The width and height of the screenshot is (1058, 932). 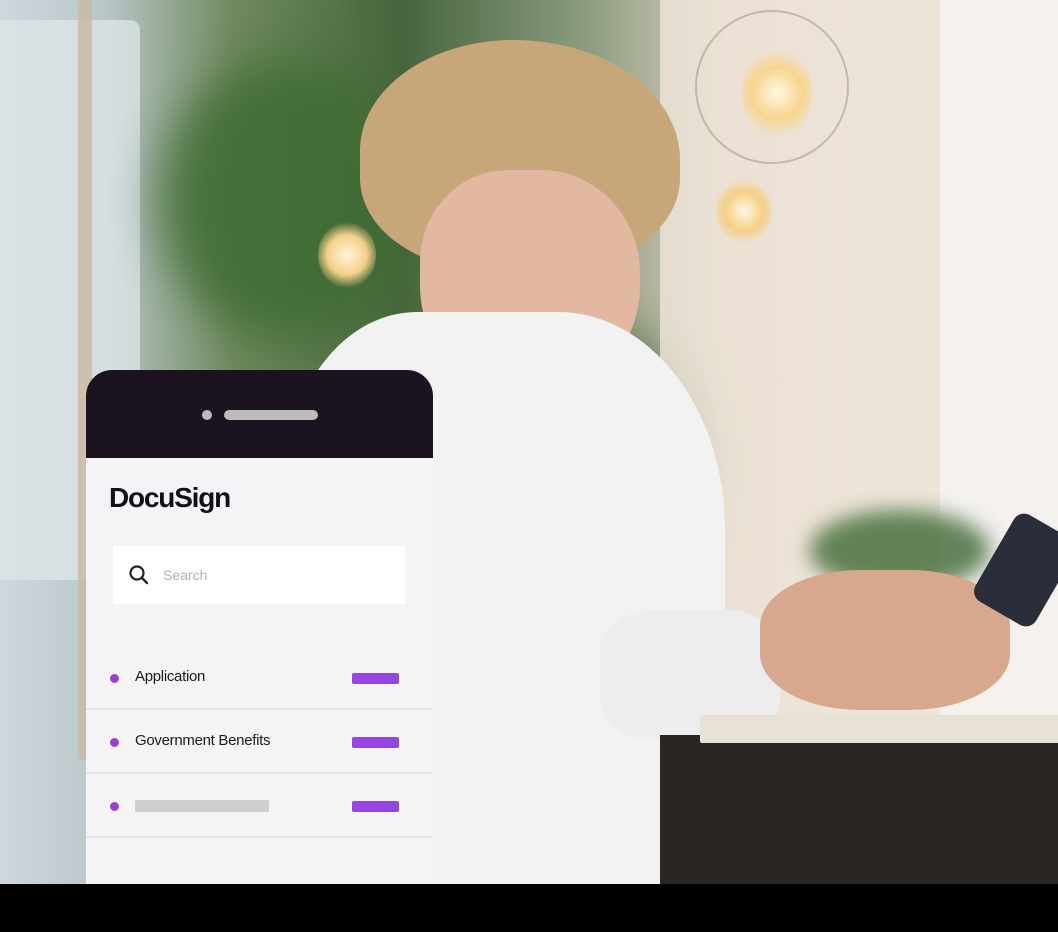 I want to click on search-icon, so click(x=132, y=575).